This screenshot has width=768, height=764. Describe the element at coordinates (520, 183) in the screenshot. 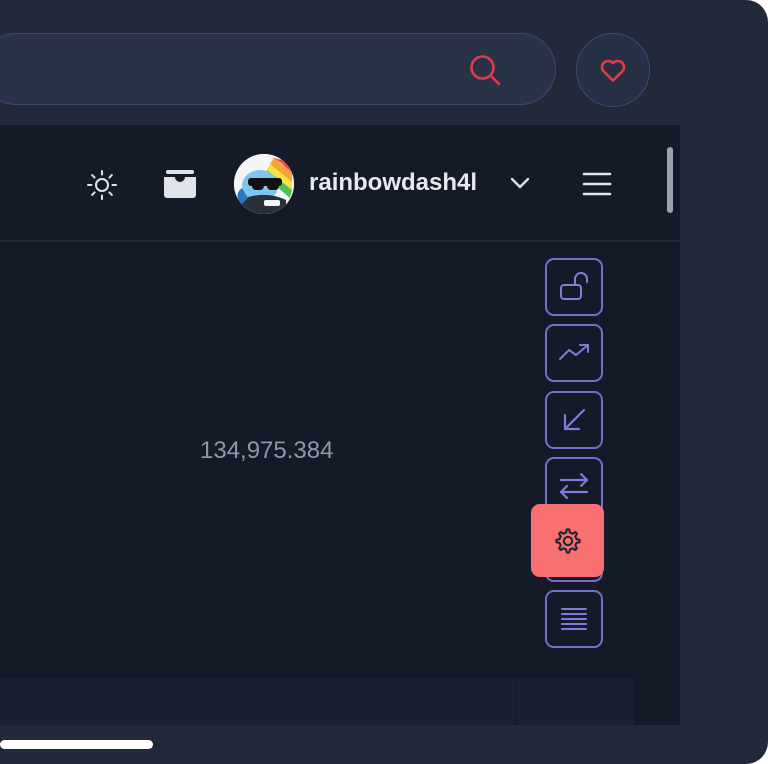

I see `chevron-down-icon` at that location.